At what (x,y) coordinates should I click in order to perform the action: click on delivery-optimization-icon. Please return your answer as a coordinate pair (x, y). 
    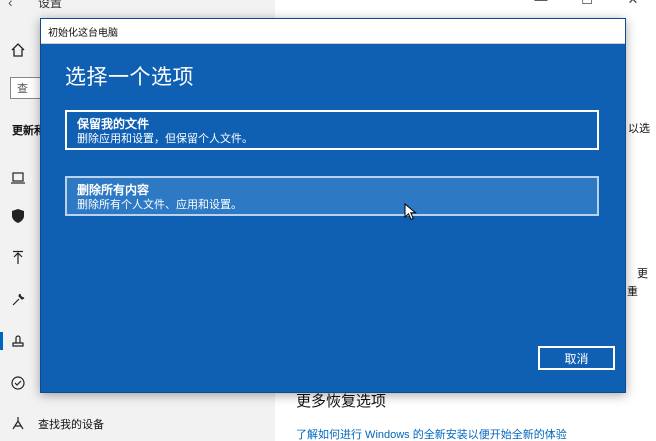
    Looking at the image, I should click on (18, 178).